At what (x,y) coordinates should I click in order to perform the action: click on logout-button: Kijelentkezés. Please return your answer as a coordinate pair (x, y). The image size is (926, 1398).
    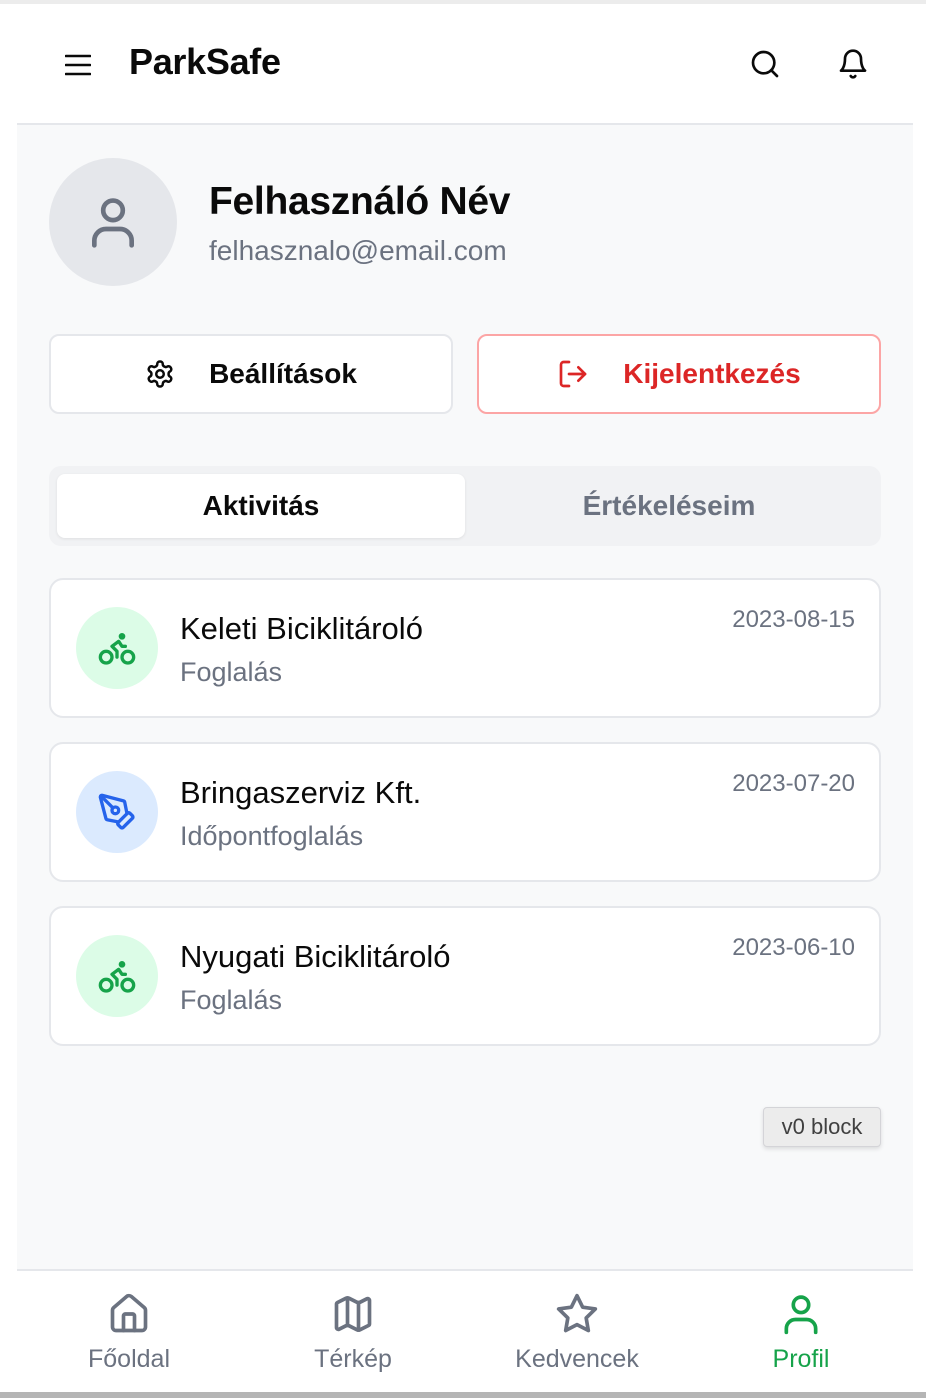
    Looking at the image, I should click on (679, 374).